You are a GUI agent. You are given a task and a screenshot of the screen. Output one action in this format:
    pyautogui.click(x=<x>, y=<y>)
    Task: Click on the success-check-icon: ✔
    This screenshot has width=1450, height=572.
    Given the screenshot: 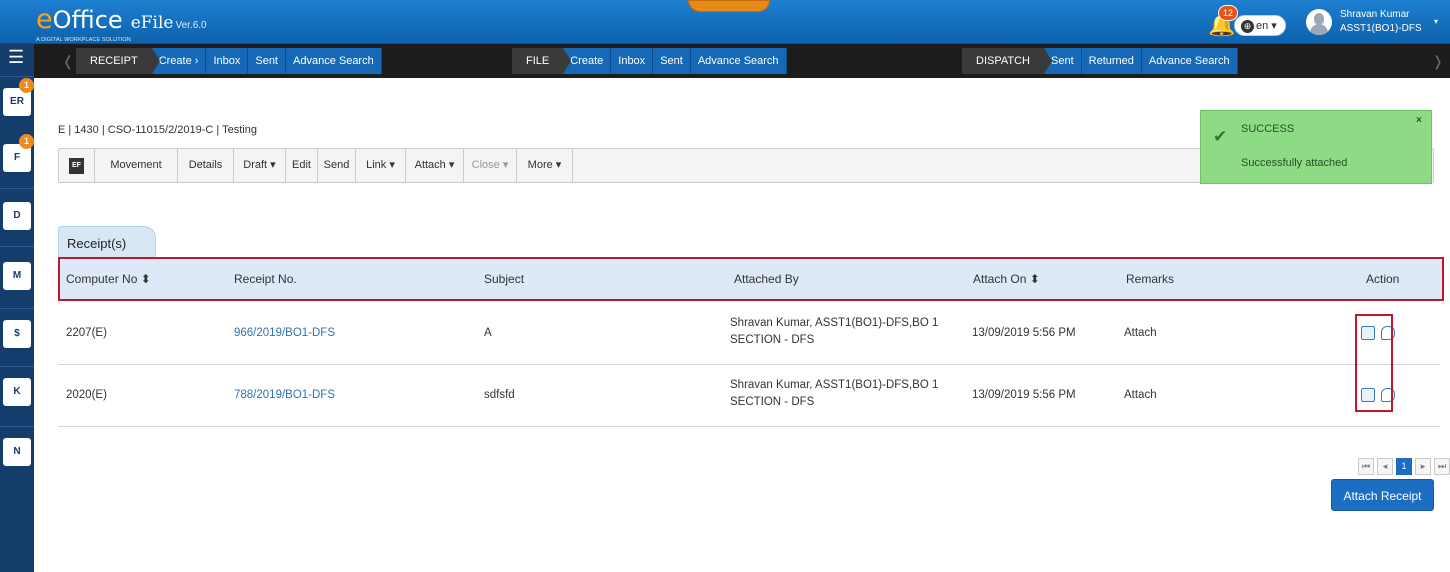 What is the action you would take?
    pyautogui.click(x=1220, y=136)
    